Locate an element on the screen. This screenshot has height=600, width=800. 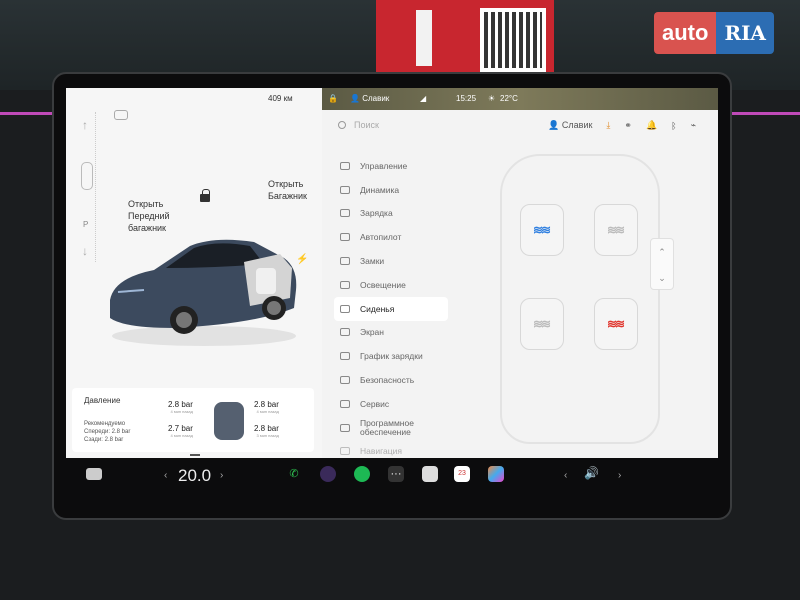
download-icon is located at coordinates (345, 427).